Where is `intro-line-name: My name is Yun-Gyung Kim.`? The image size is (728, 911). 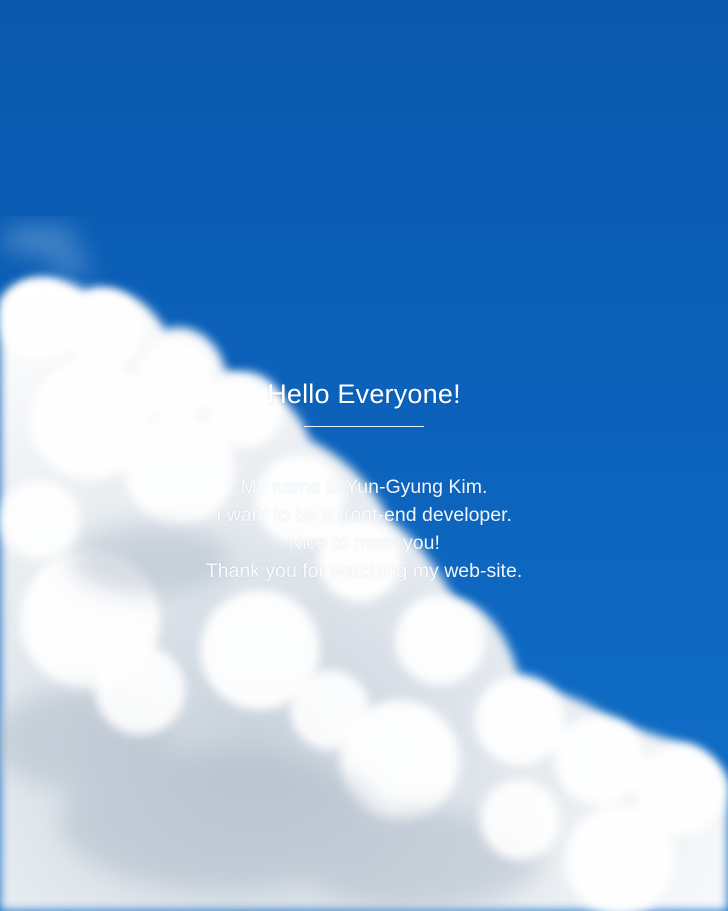
intro-line-name: My name is Yun-Gyung Kim. is located at coordinates (364, 487).